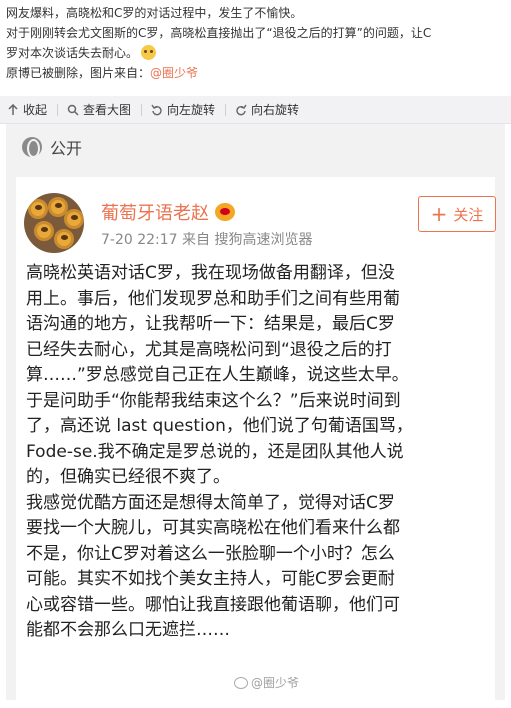 This screenshot has width=511, height=708. I want to click on post-body-line: 要找一个大腕儿，可其实高晓松在他们看来什么都, so click(213, 528).